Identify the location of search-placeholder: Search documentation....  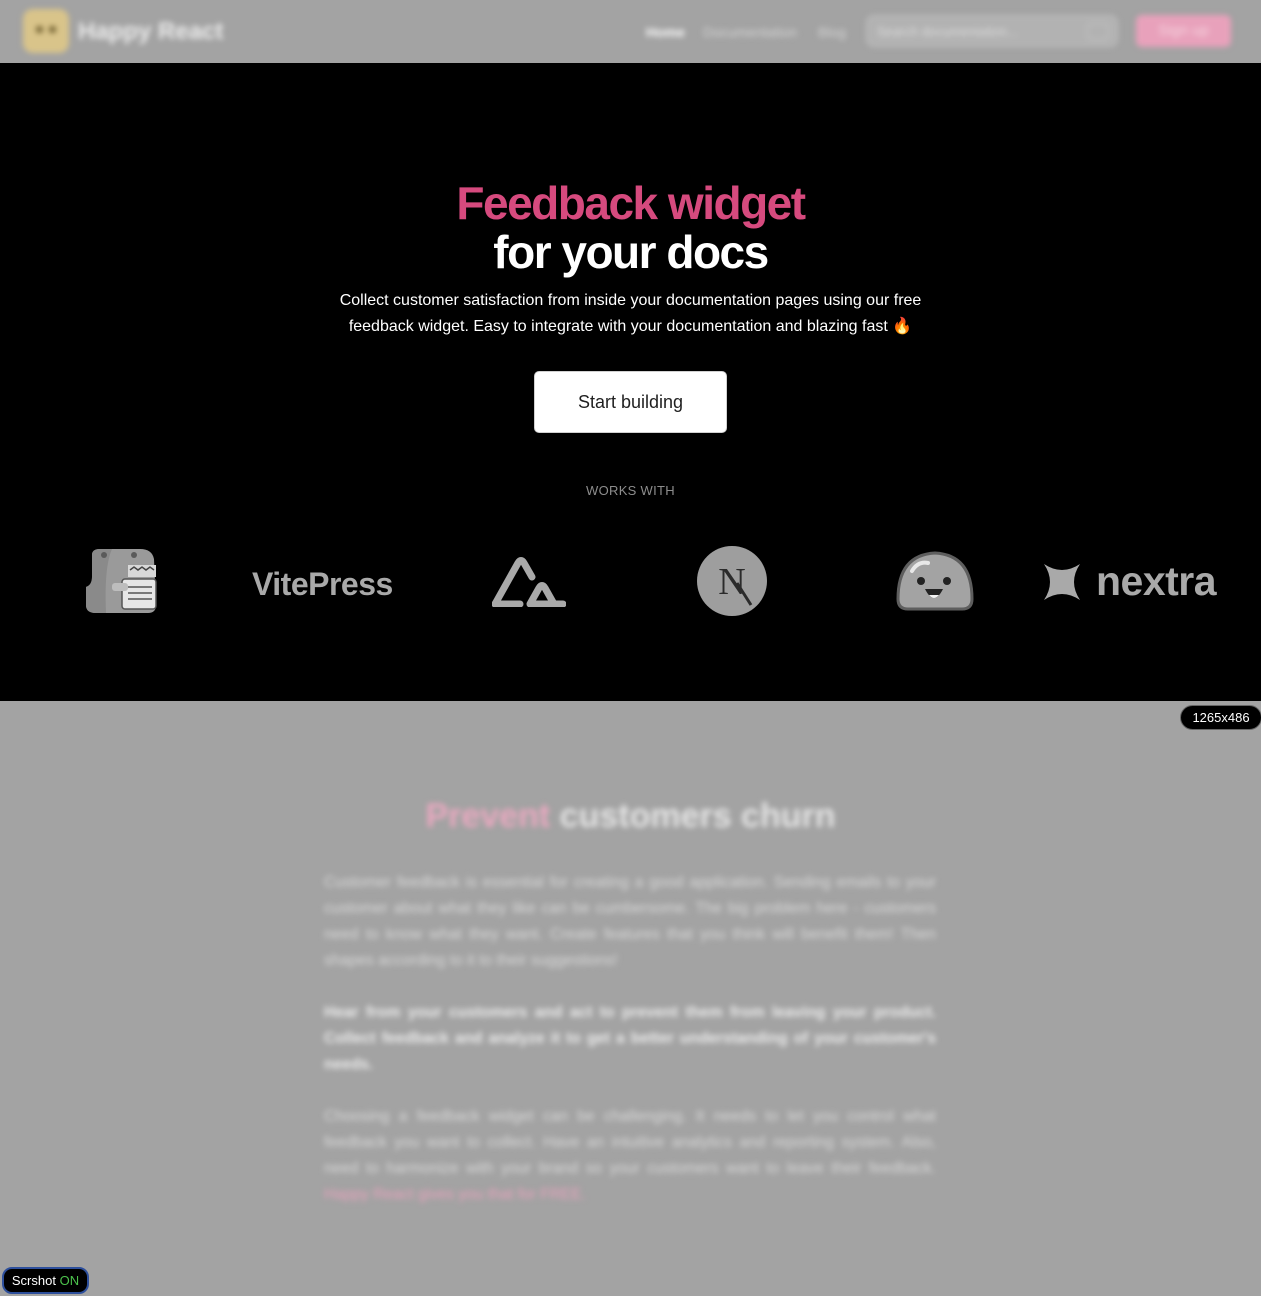
(947, 31).